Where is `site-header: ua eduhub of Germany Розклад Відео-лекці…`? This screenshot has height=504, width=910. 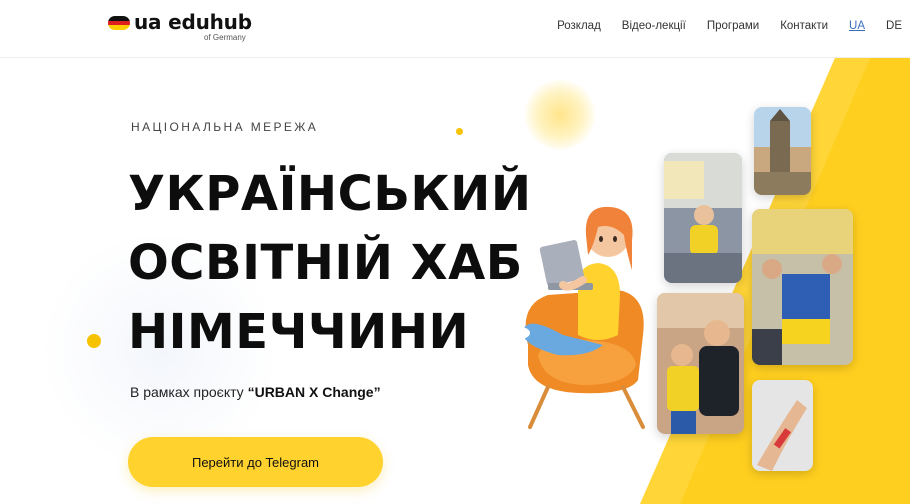
site-header: ua eduhub of Germany Розклад Відео-лекці… is located at coordinates (455, 29).